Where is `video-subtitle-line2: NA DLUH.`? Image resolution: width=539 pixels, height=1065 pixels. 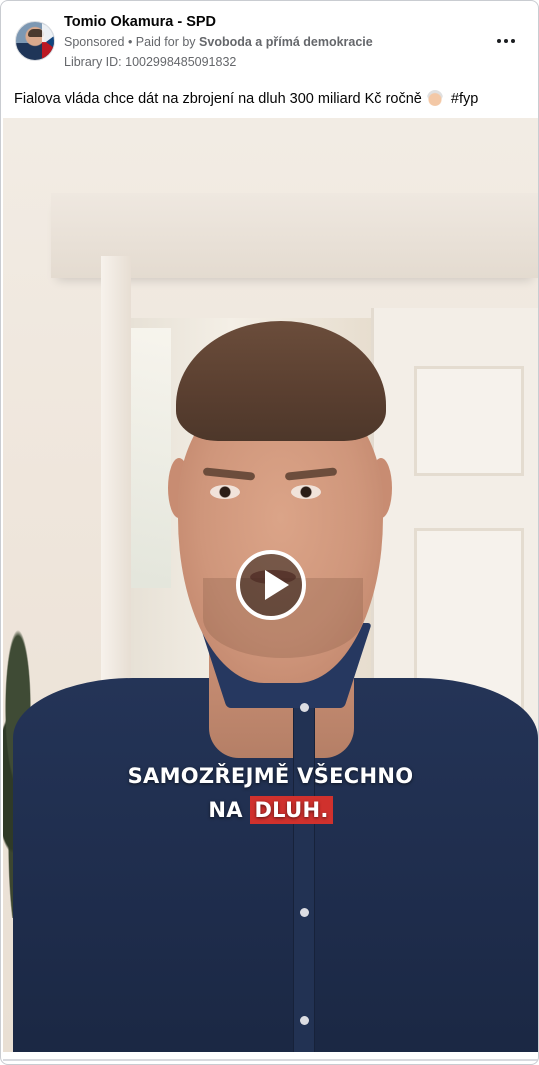
video-subtitle-line2: NA DLUH. is located at coordinates (270, 810).